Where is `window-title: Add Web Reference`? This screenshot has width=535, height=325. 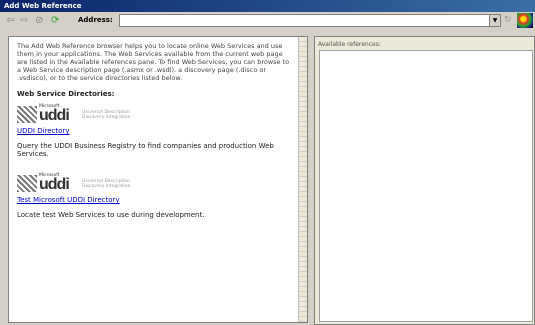 window-title: Add Web Reference is located at coordinates (43, 6).